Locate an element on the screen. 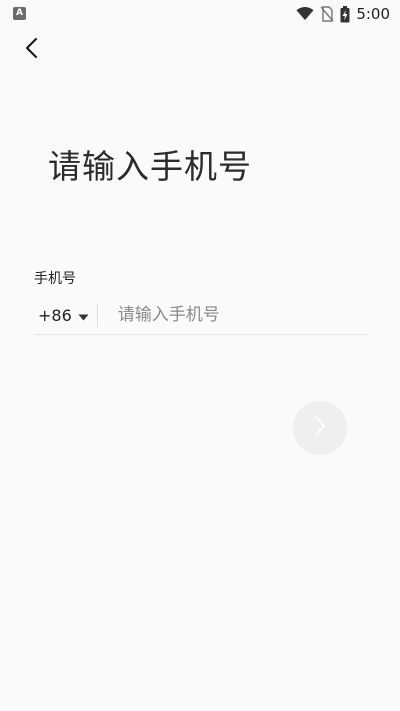 This screenshot has width=400, height=711. page-title: 请输入手机号 is located at coordinates (150, 166).